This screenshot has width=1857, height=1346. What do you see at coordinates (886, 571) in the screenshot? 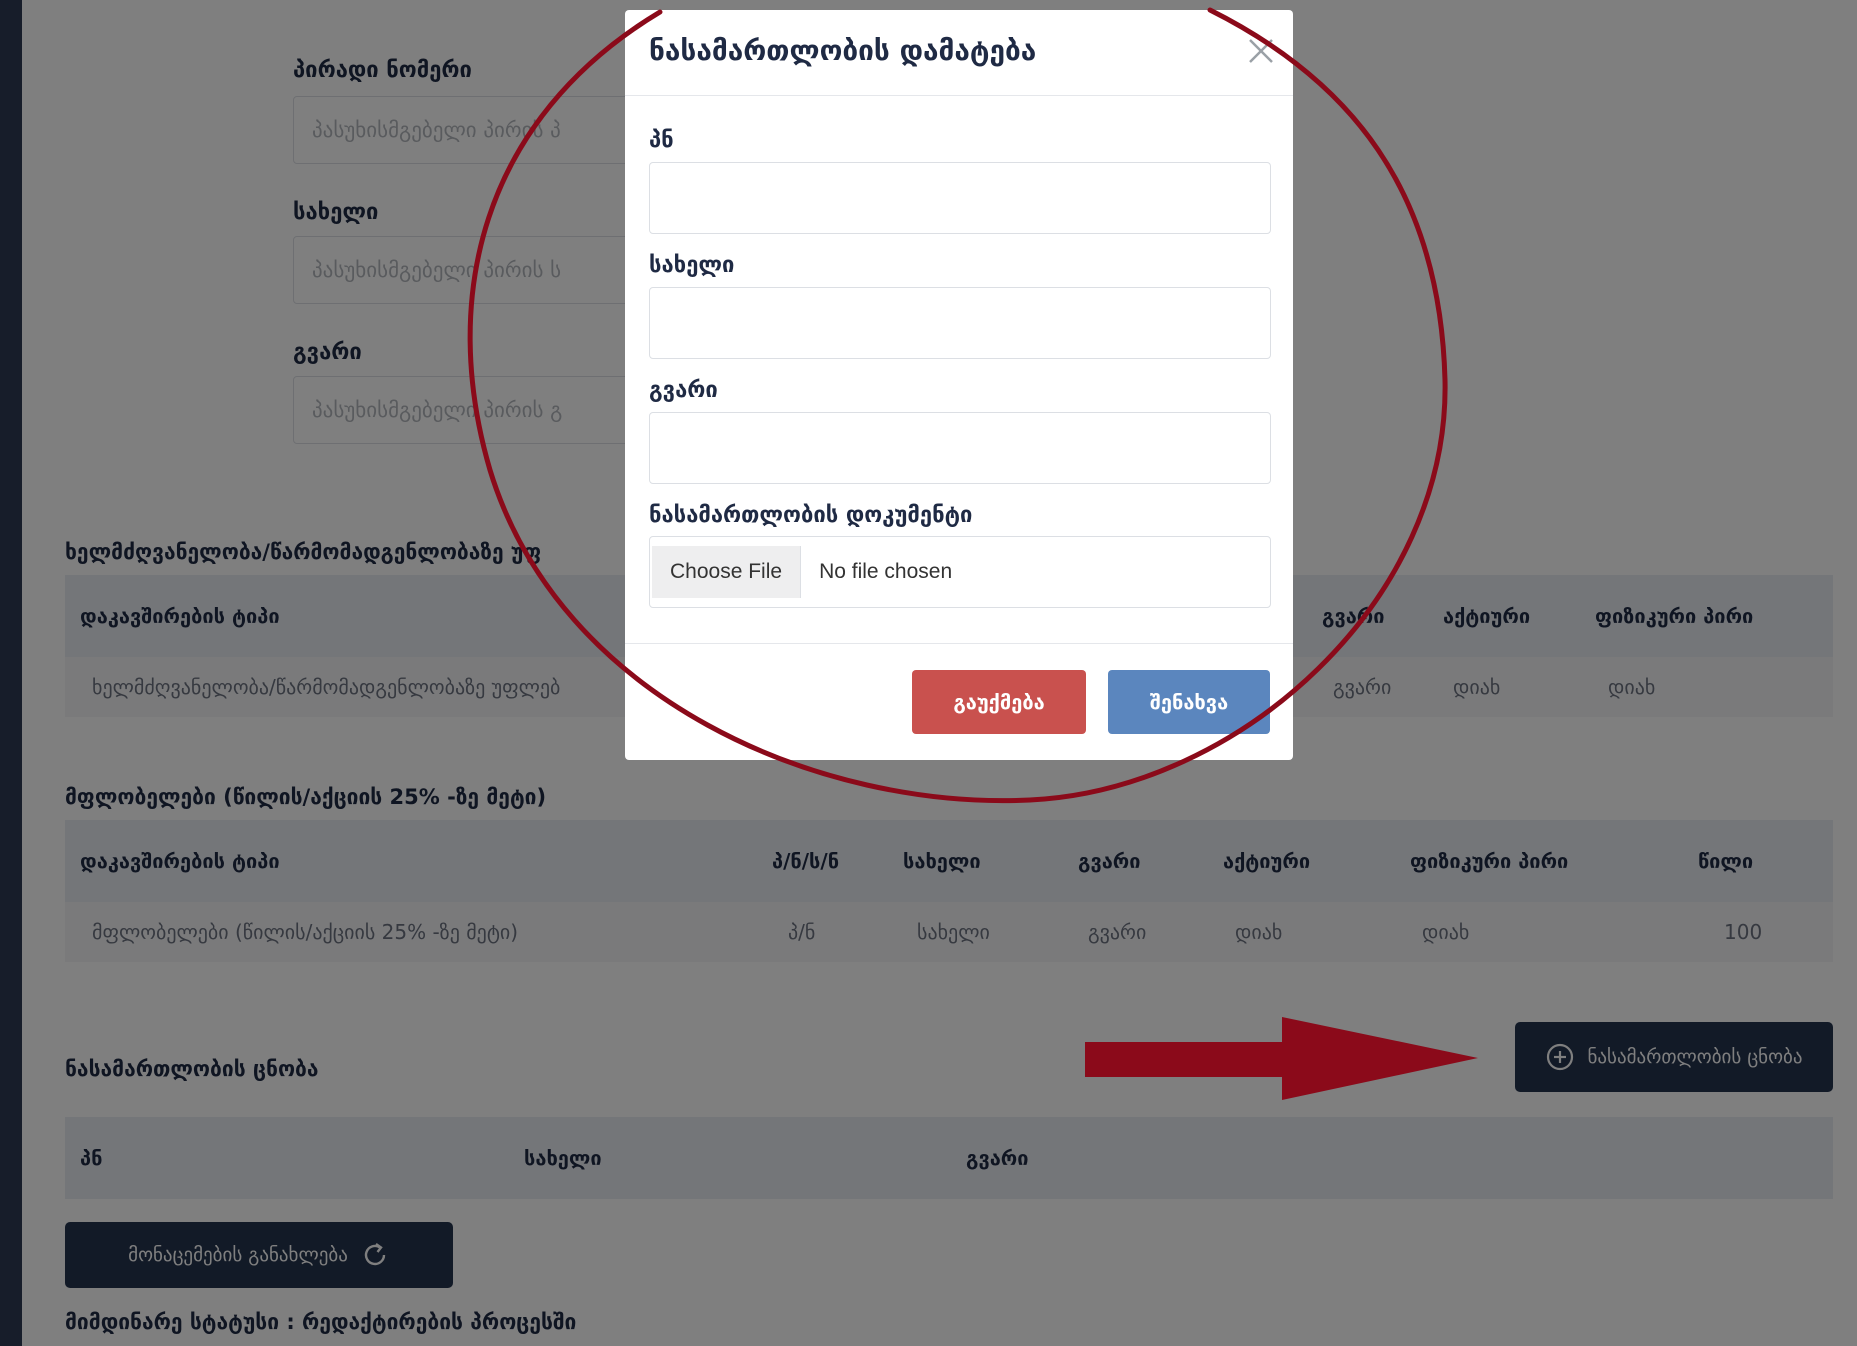
I see `file-status-text: No file chosen` at bounding box center [886, 571].